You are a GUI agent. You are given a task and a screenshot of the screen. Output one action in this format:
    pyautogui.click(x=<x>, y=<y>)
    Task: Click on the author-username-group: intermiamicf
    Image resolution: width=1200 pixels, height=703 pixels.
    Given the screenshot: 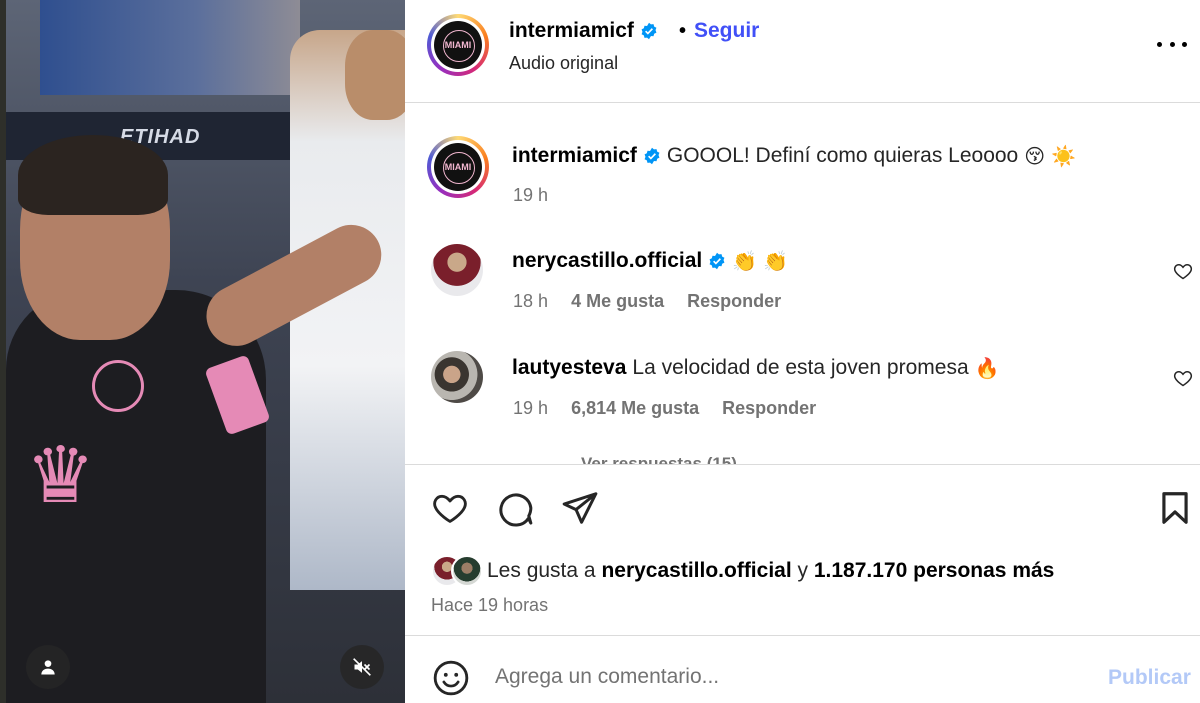 What is the action you would take?
    pyautogui.click(x=583, y=31)
    